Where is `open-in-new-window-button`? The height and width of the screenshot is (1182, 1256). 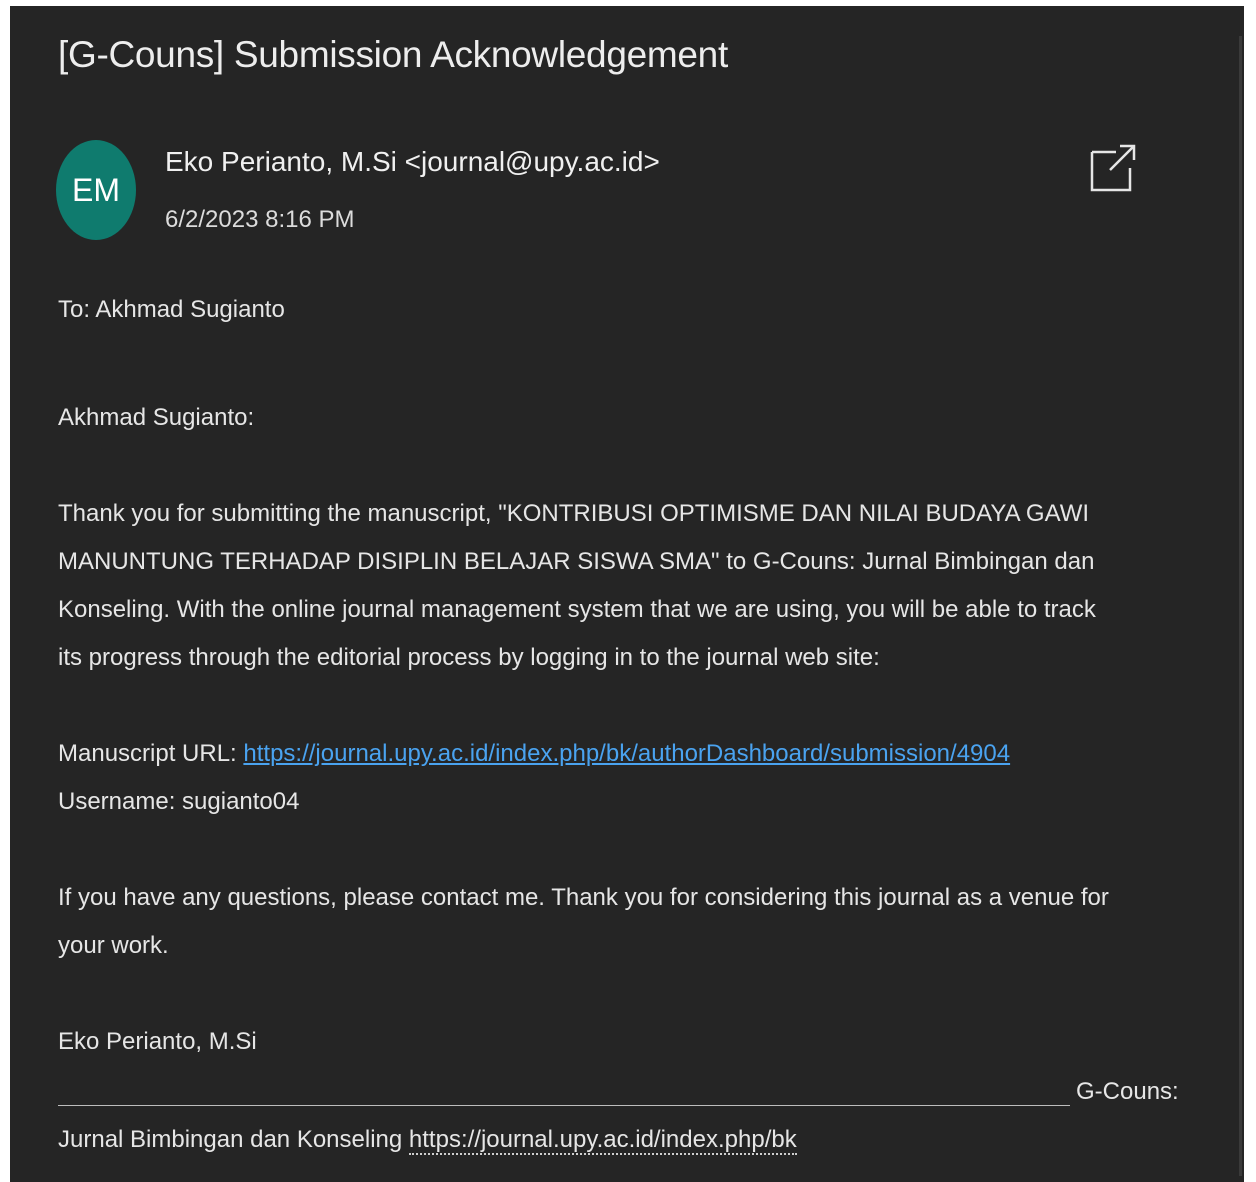
open-in-new-window-button is located at coordinates (1114, 168).